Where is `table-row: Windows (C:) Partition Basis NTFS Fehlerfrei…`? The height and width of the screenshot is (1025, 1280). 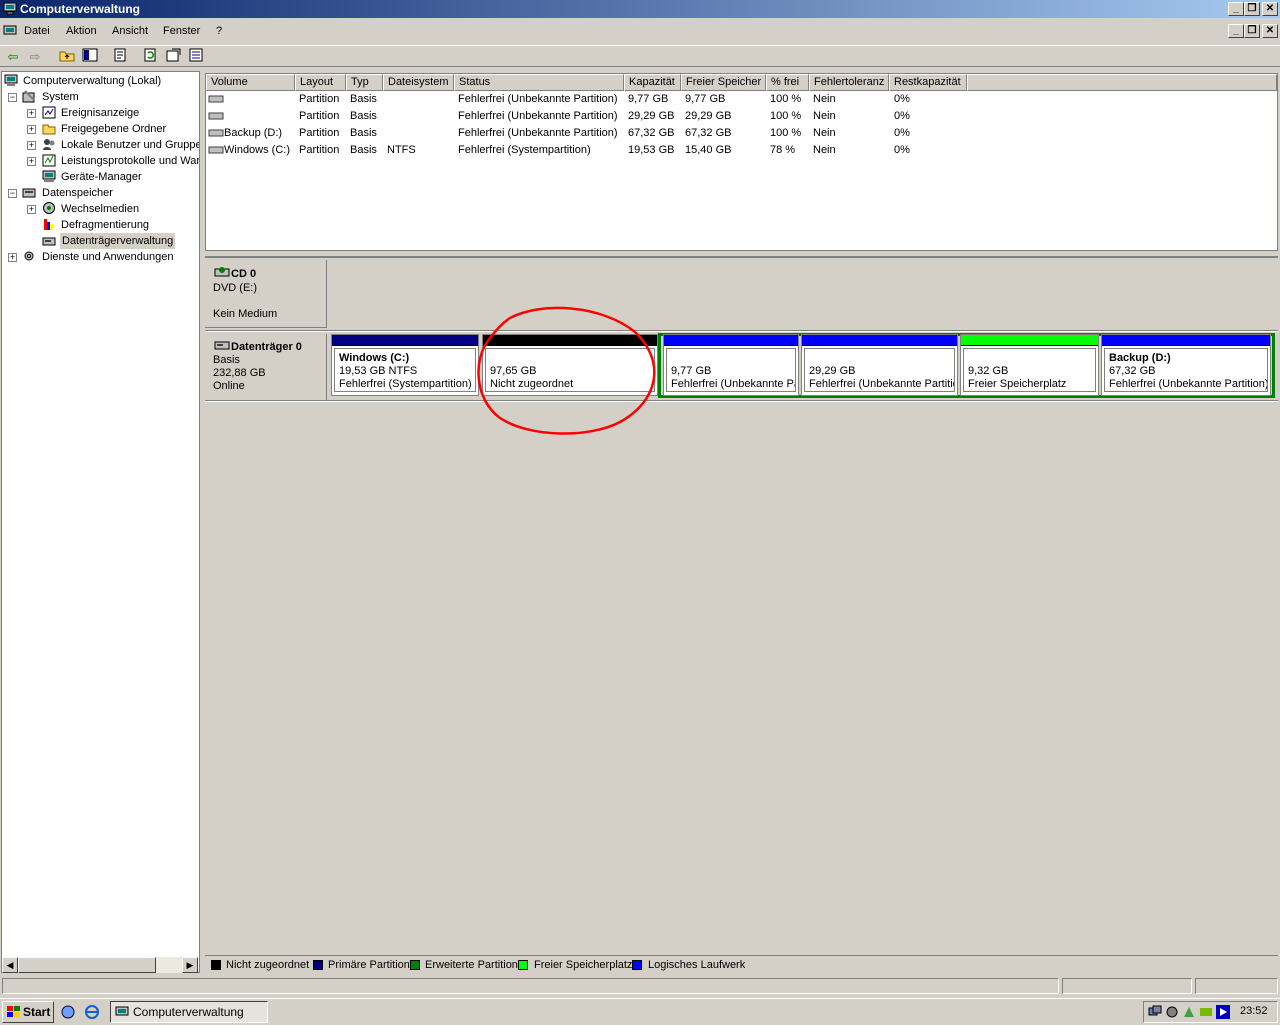
table-row: Windows (C:) Partition Basis NTFS Fehlerfrei… is located at coordinates (741, 150).